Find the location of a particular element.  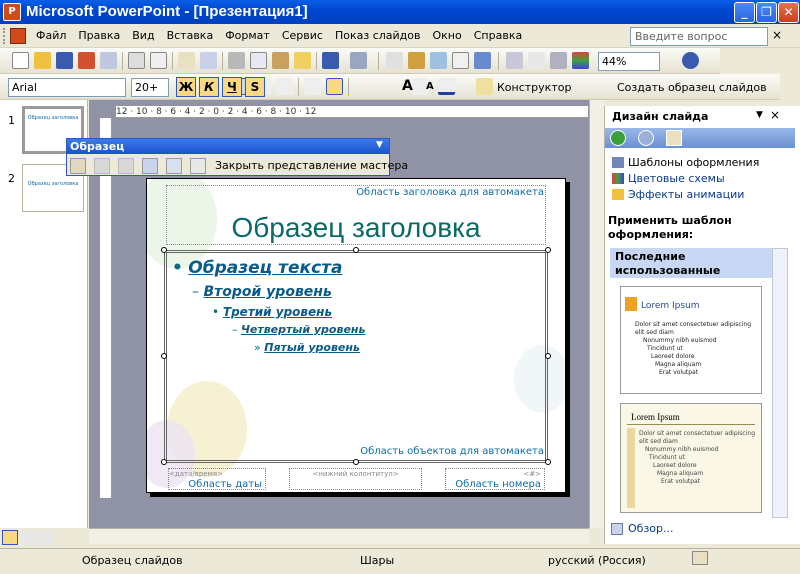

underline-button: Ч is located at coordinates (232, 87).